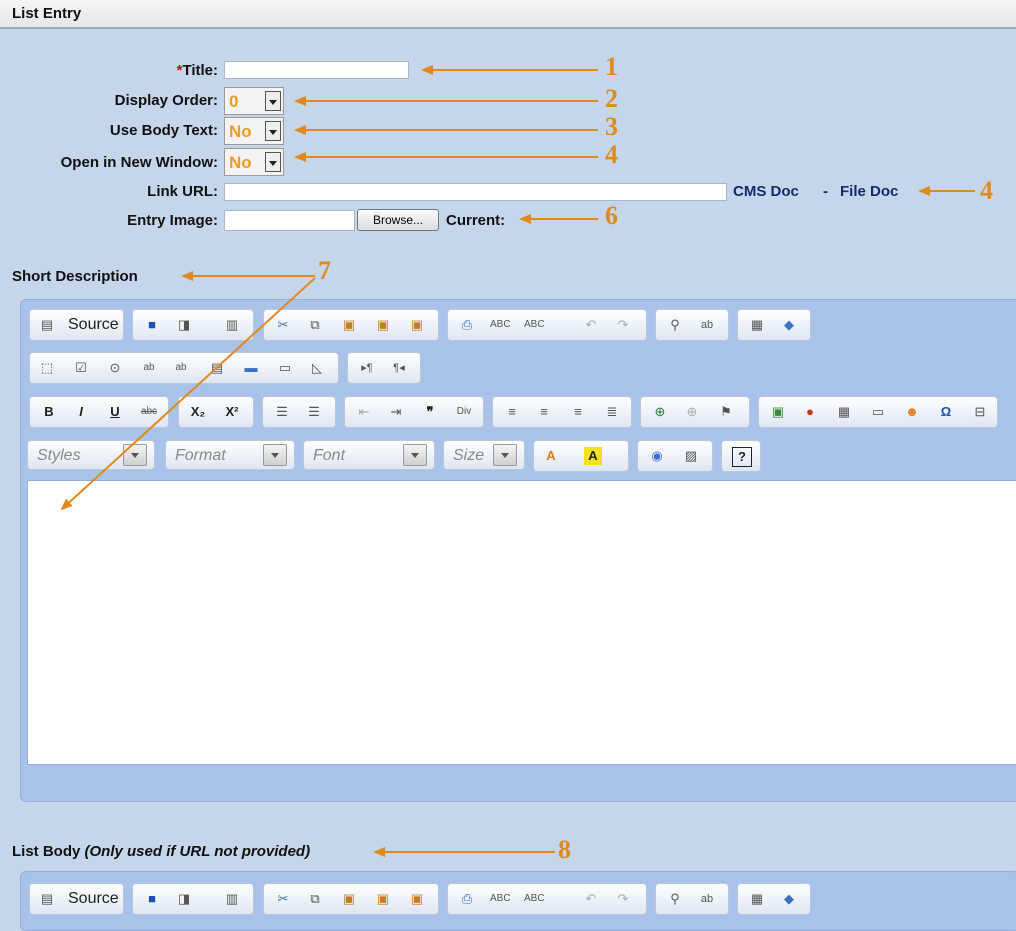  I want to click on annotation-6: 6, so click(611, 215).